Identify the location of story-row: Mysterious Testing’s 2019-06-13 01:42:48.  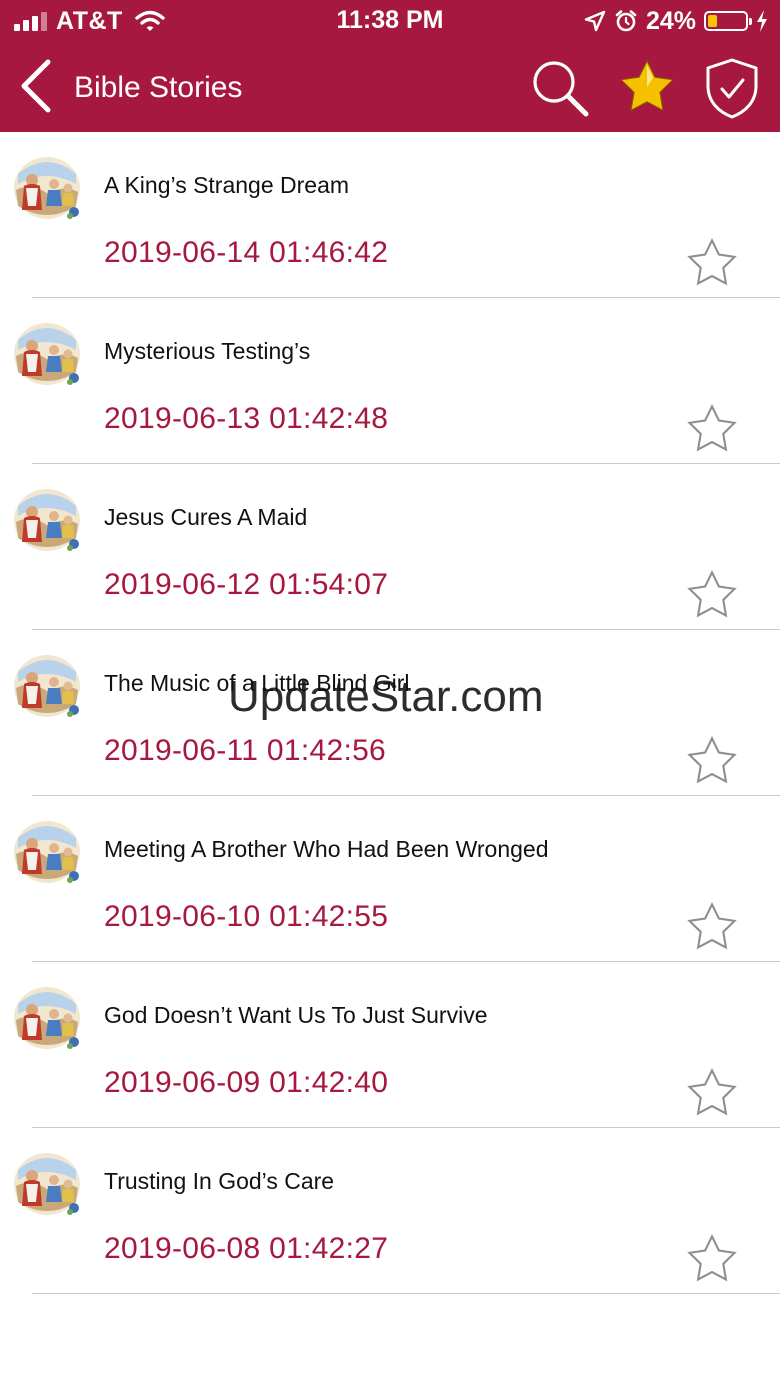
(390, 381).